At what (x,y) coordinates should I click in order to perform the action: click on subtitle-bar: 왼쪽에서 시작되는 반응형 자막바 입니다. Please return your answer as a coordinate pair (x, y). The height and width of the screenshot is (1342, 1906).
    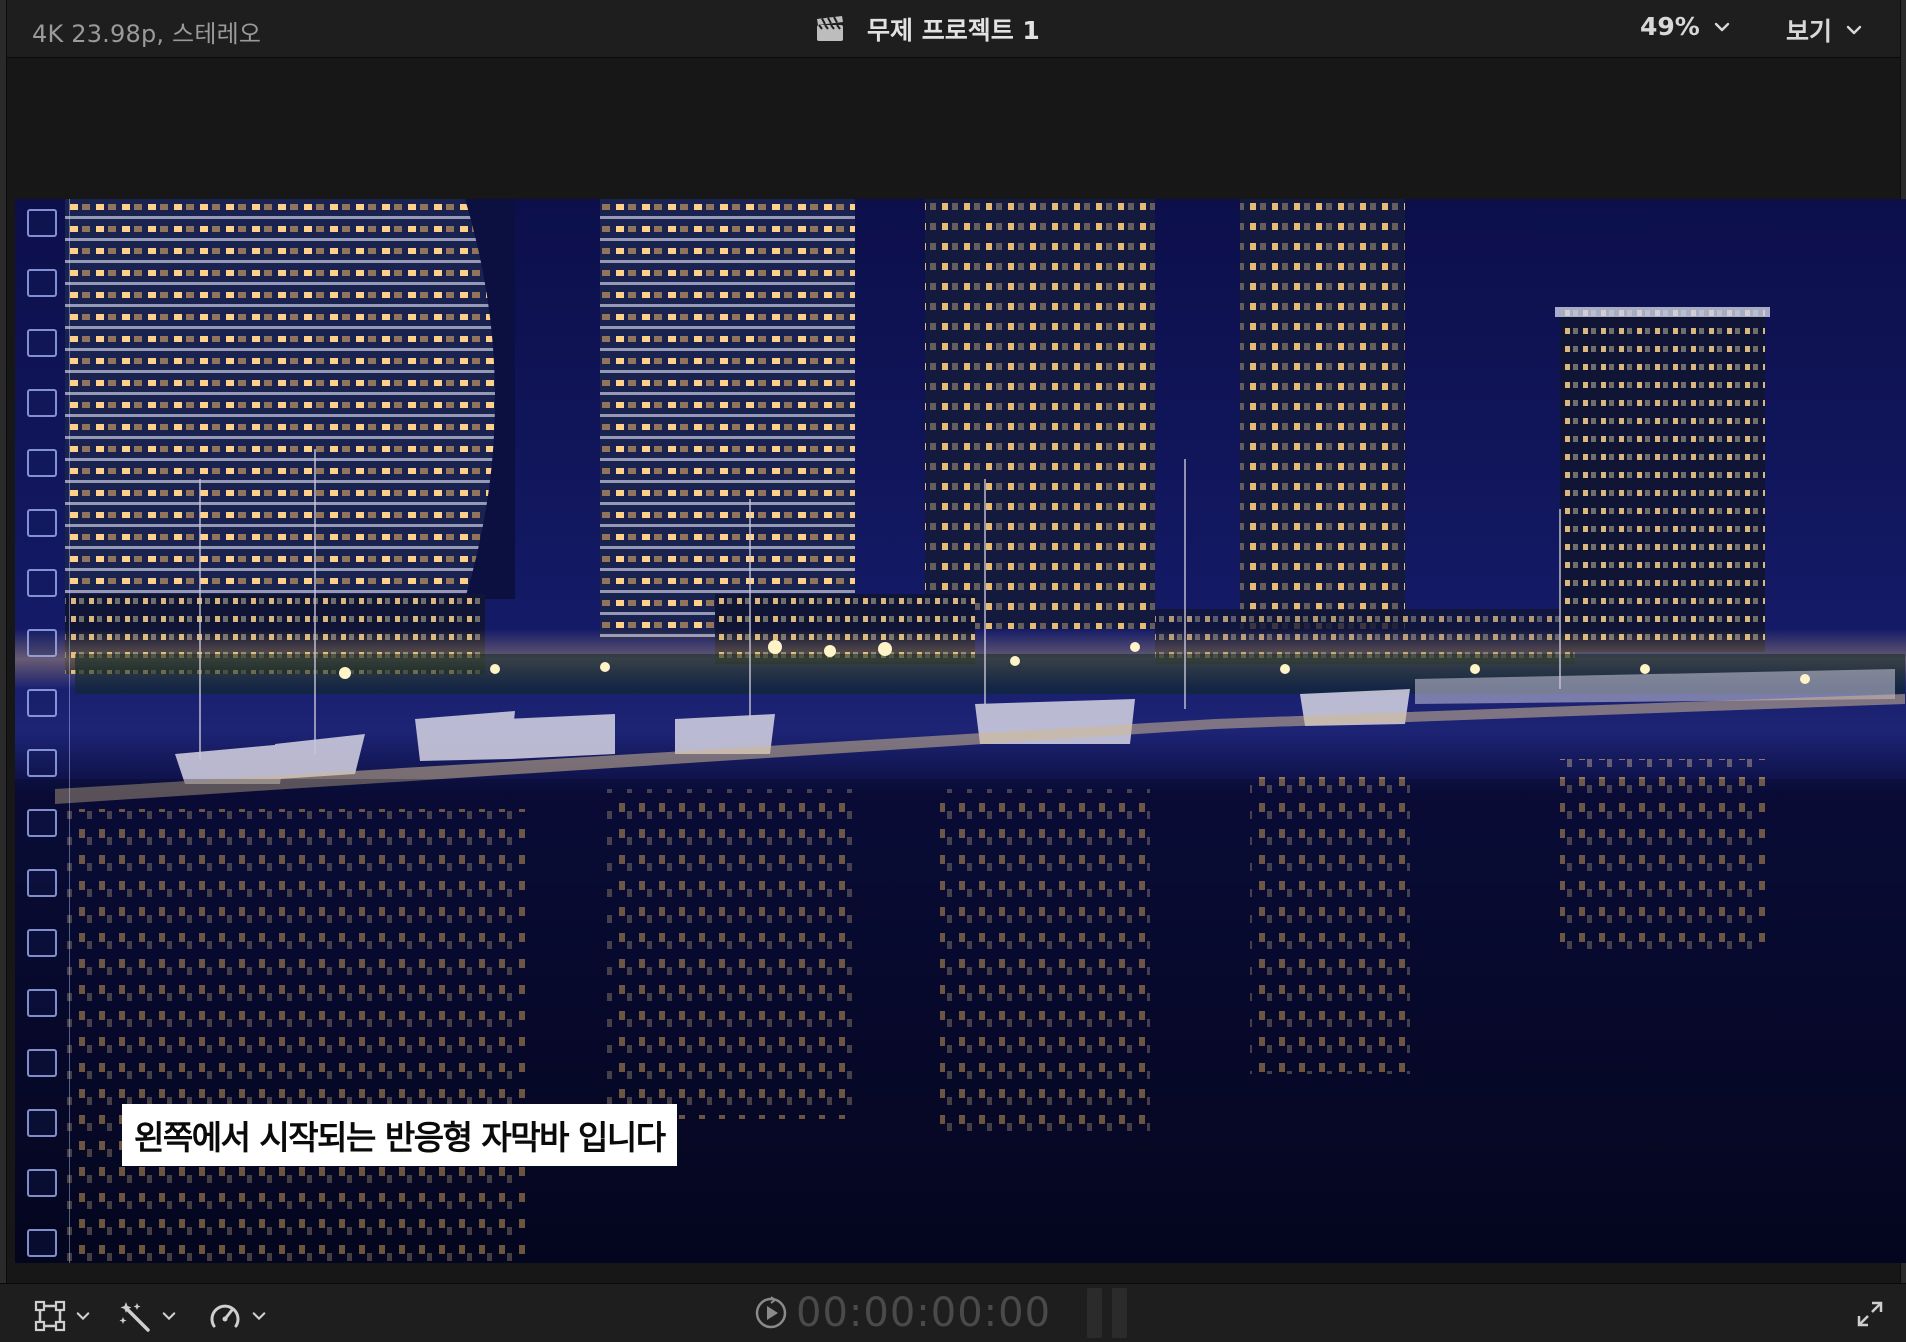
    Looking at the image, I should click on (399, 1135).